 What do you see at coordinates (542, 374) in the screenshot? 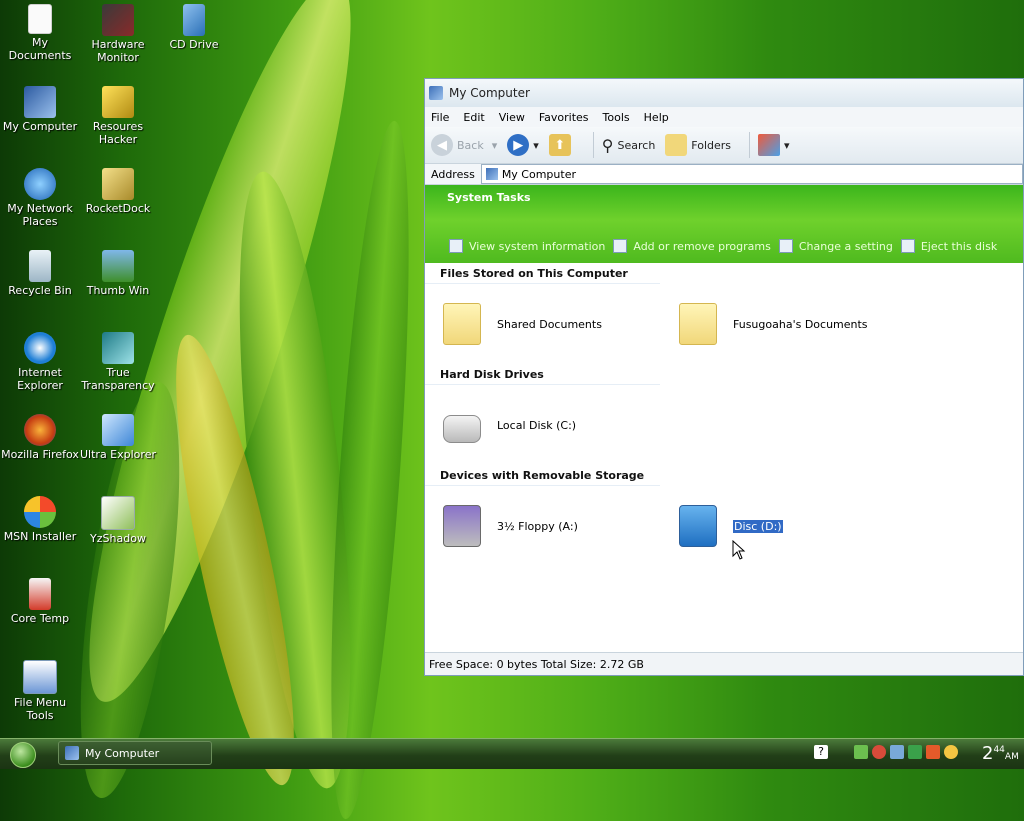
I see `section-title: Hard Disk Drives` at bounding box center [542, 374].